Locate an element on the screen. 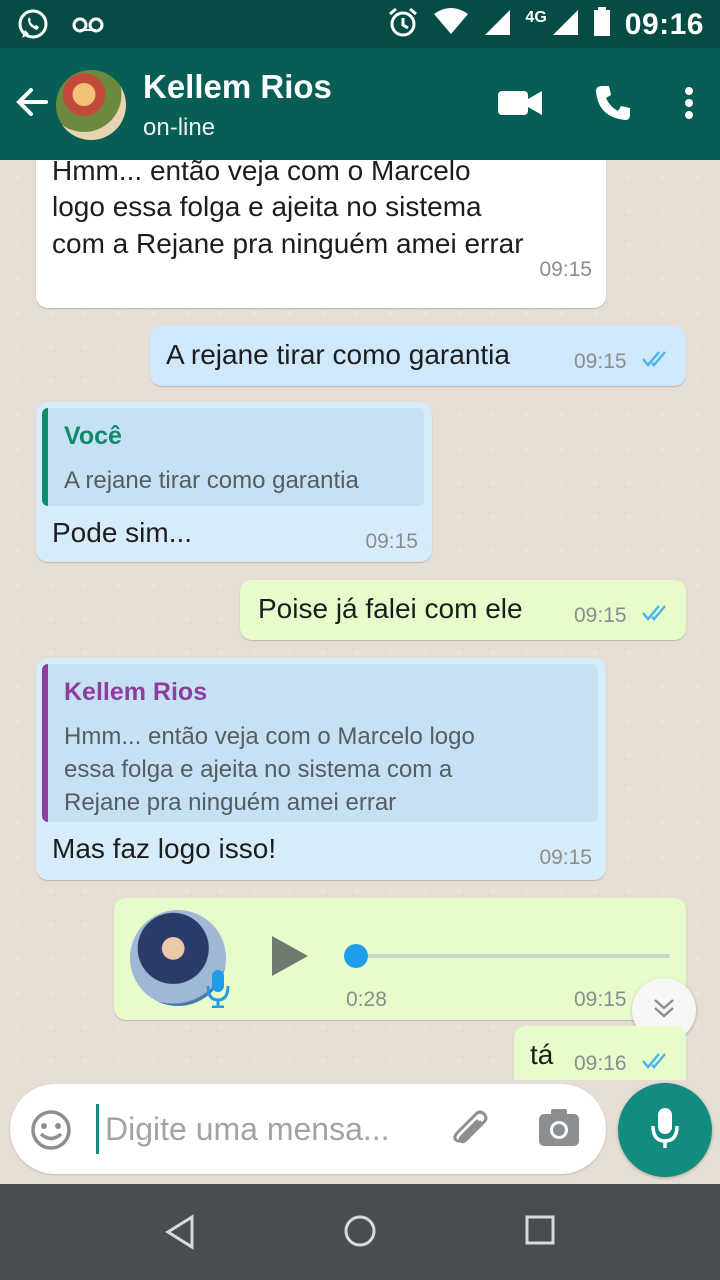 Image resolution: width=720 pixels, height=1280 pixels. audio-progress-track is located at coordinates (510, 956).